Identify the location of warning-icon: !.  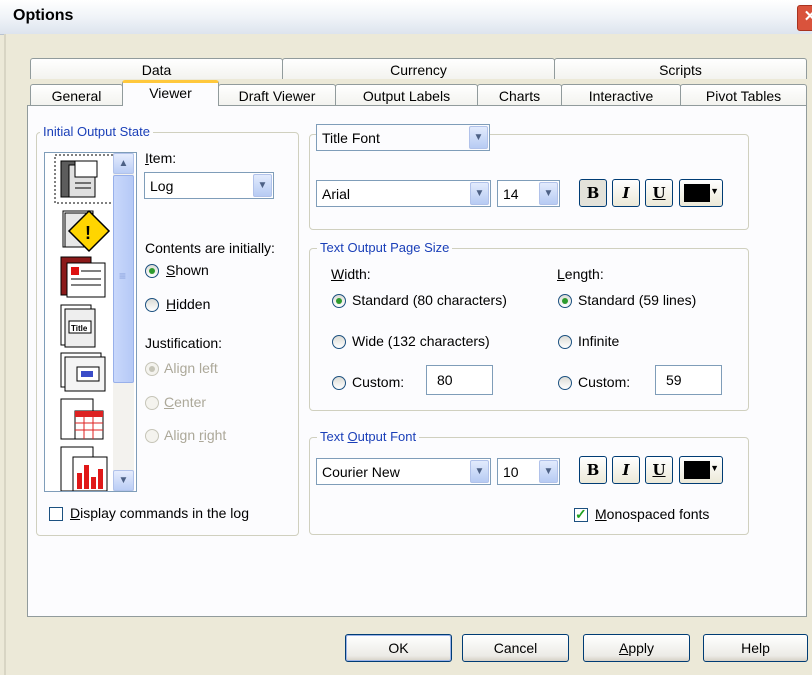
(86, 231).